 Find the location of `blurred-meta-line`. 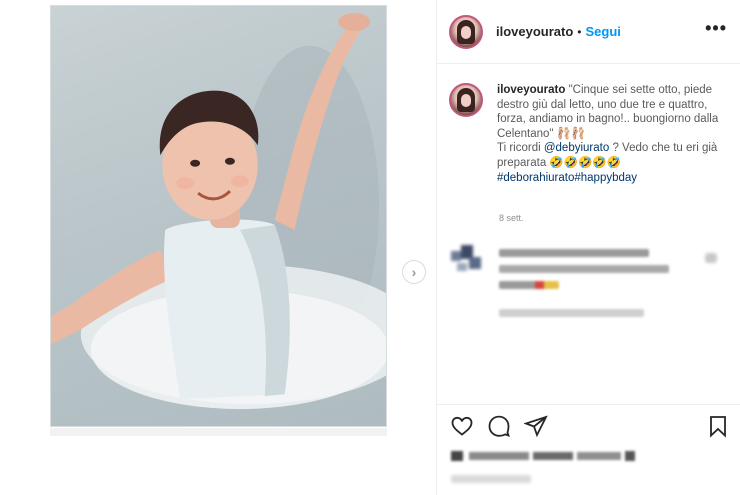

blurred-meta-line is located at coordinates (571, 313).